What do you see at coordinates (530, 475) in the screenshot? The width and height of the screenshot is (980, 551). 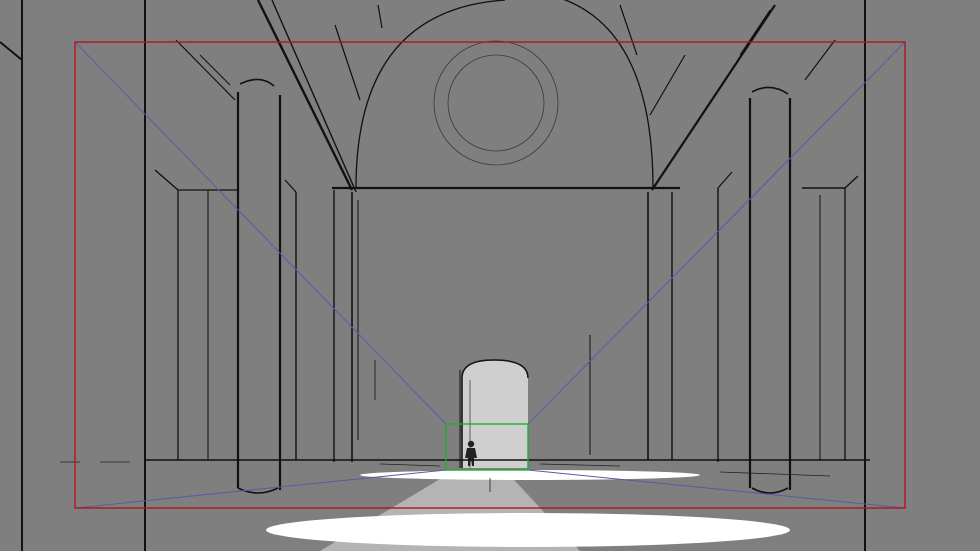 I see `light-pool-far` at bounding box center [530, 475].